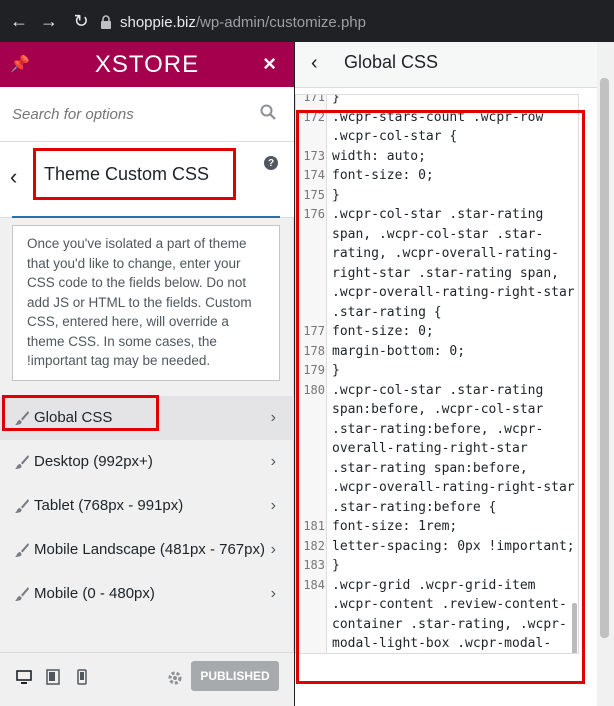 The width and height of the screenshot is (614, 706). I want to click on mobile-preview-icon, so click(82, 677).